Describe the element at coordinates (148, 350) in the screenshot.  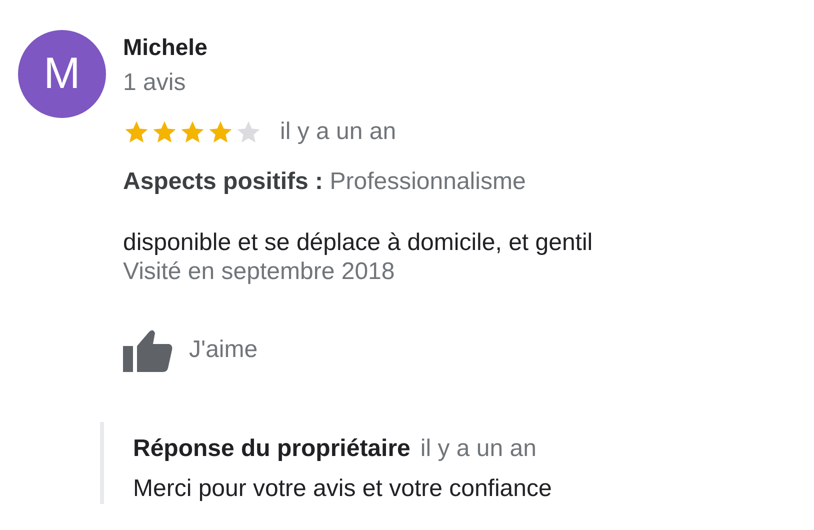
I see `thumbs-up-icon` at that location.